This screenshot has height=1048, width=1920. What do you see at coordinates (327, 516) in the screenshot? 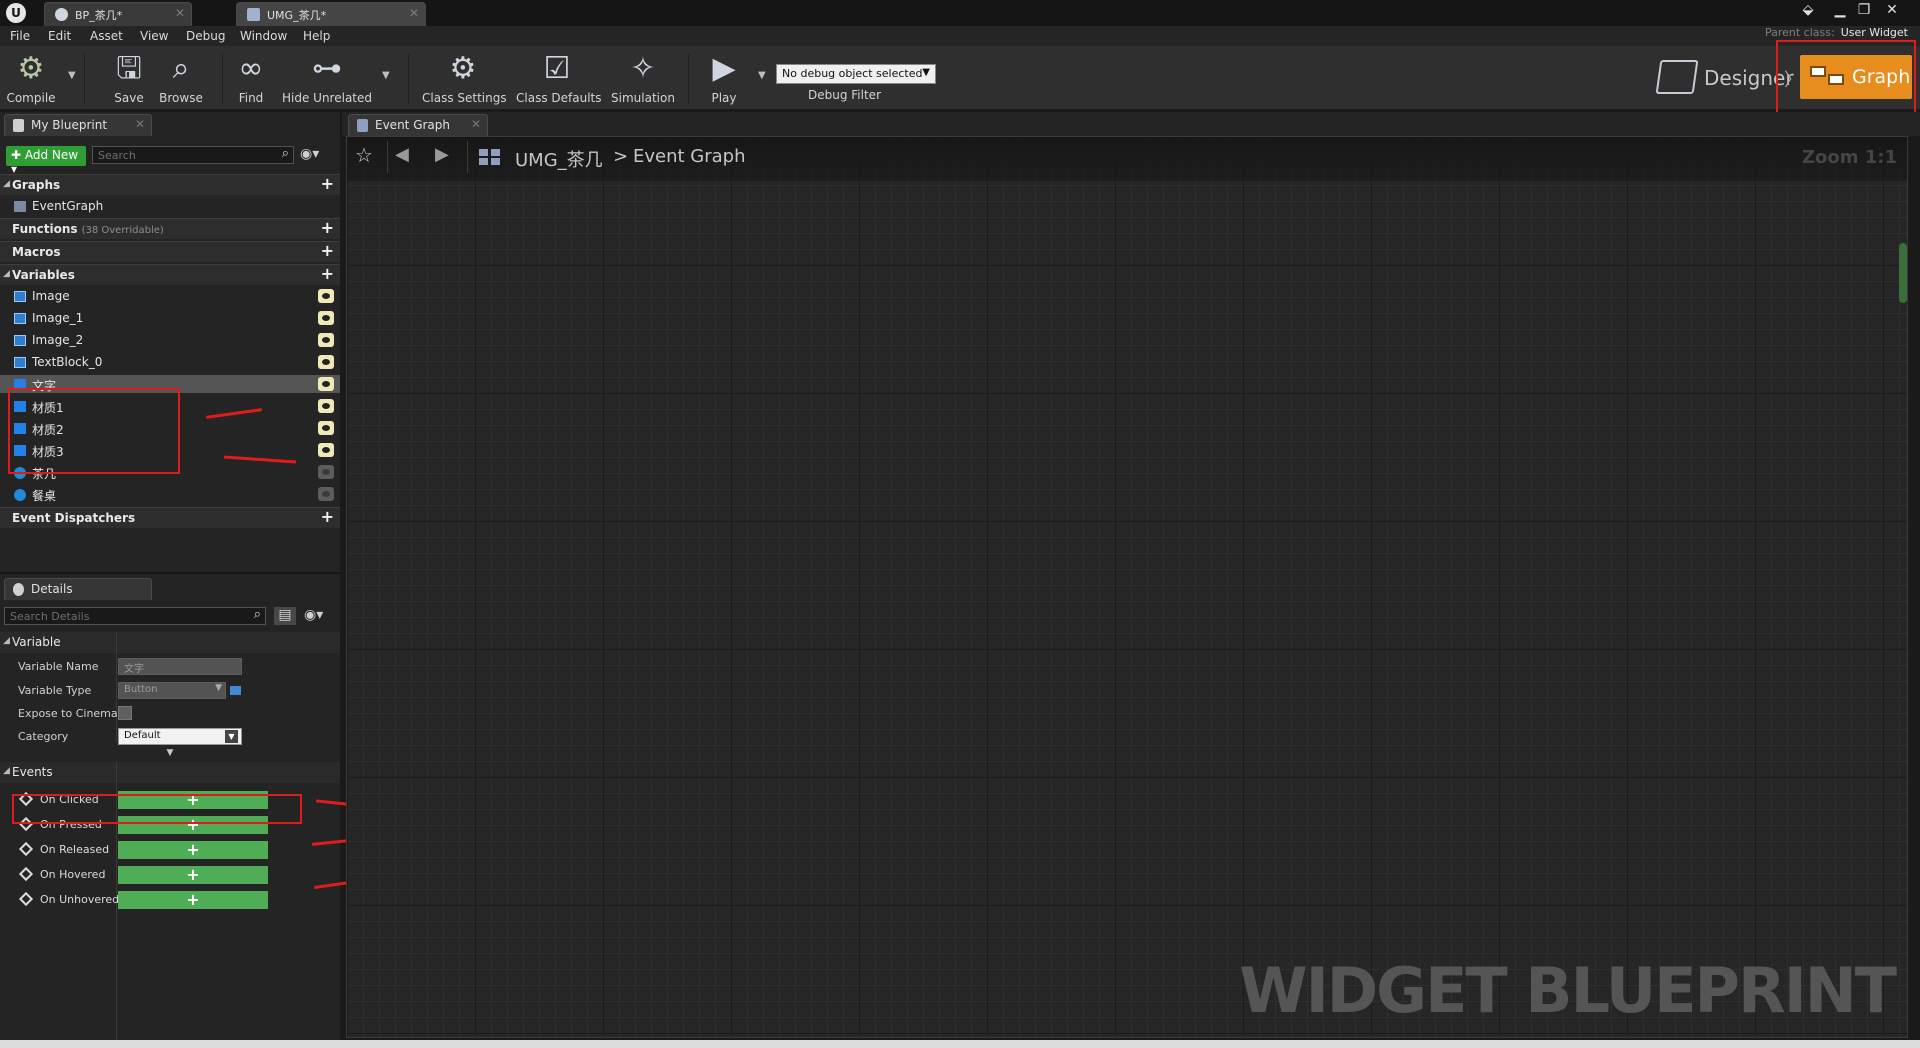
I see `add-dispatcher-icon: +` at bounding box center [327, 516].